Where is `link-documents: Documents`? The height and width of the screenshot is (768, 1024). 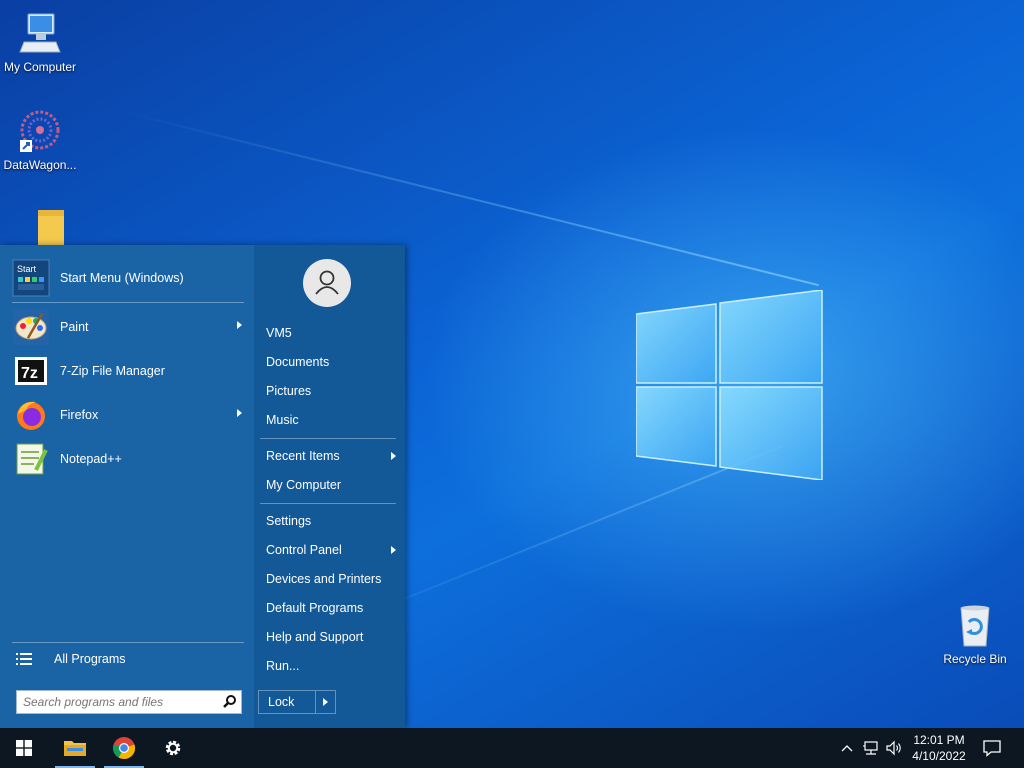 link-documents: Documents is located at coordinates (331, 362).